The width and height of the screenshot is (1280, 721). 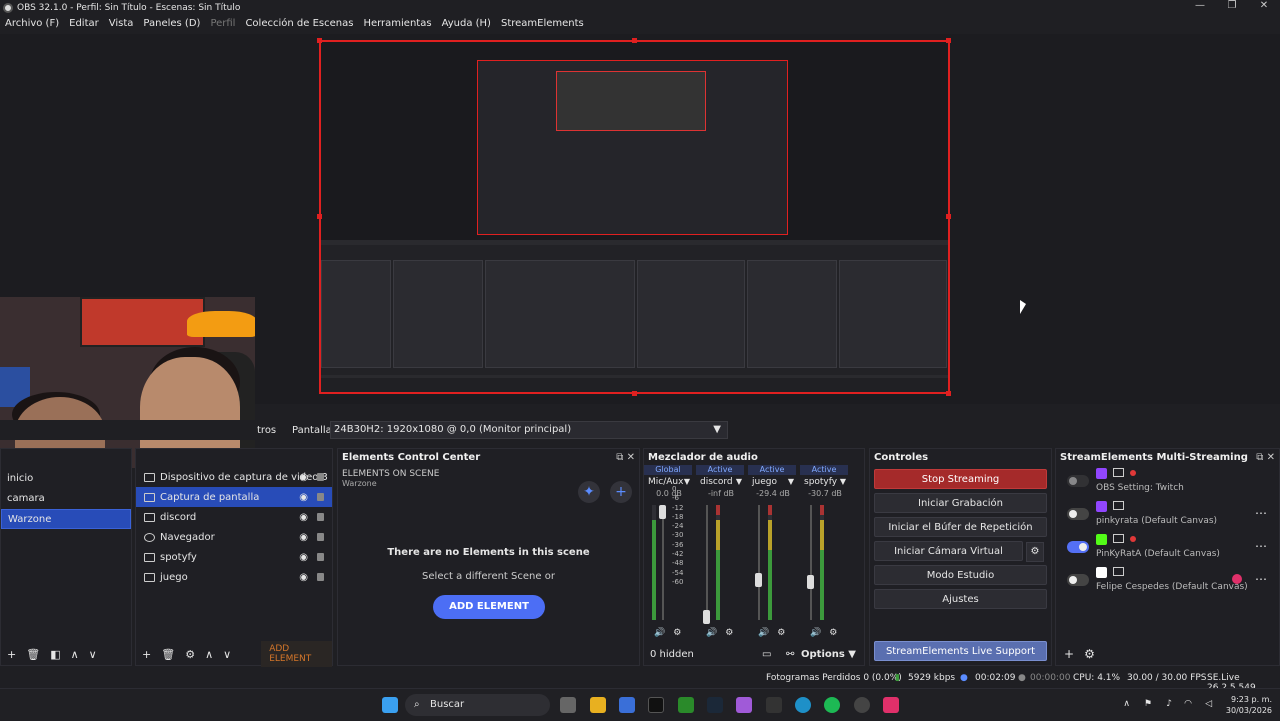 What do you see at coordinates (84, 24) in the screenshot?
I see `menu-editar: Editar` at bounding box center [84, 24].